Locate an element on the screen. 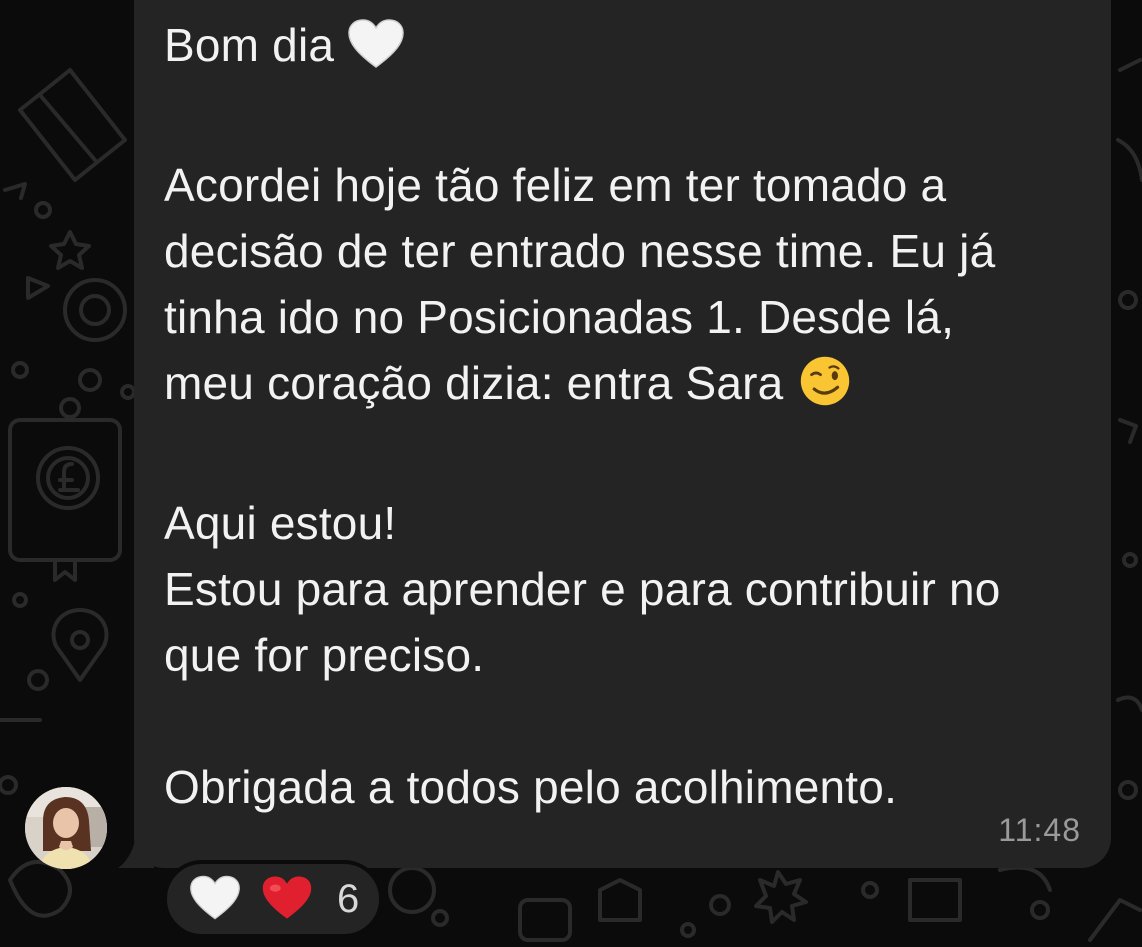  sender-avatar is located at coordinates (66, 828).